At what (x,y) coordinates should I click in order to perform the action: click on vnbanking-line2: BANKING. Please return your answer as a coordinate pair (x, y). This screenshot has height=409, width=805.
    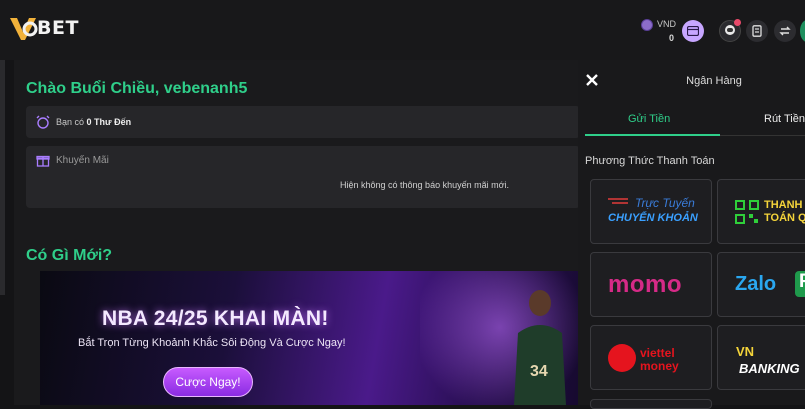
    Looking at the image, I should click on (769, 368).